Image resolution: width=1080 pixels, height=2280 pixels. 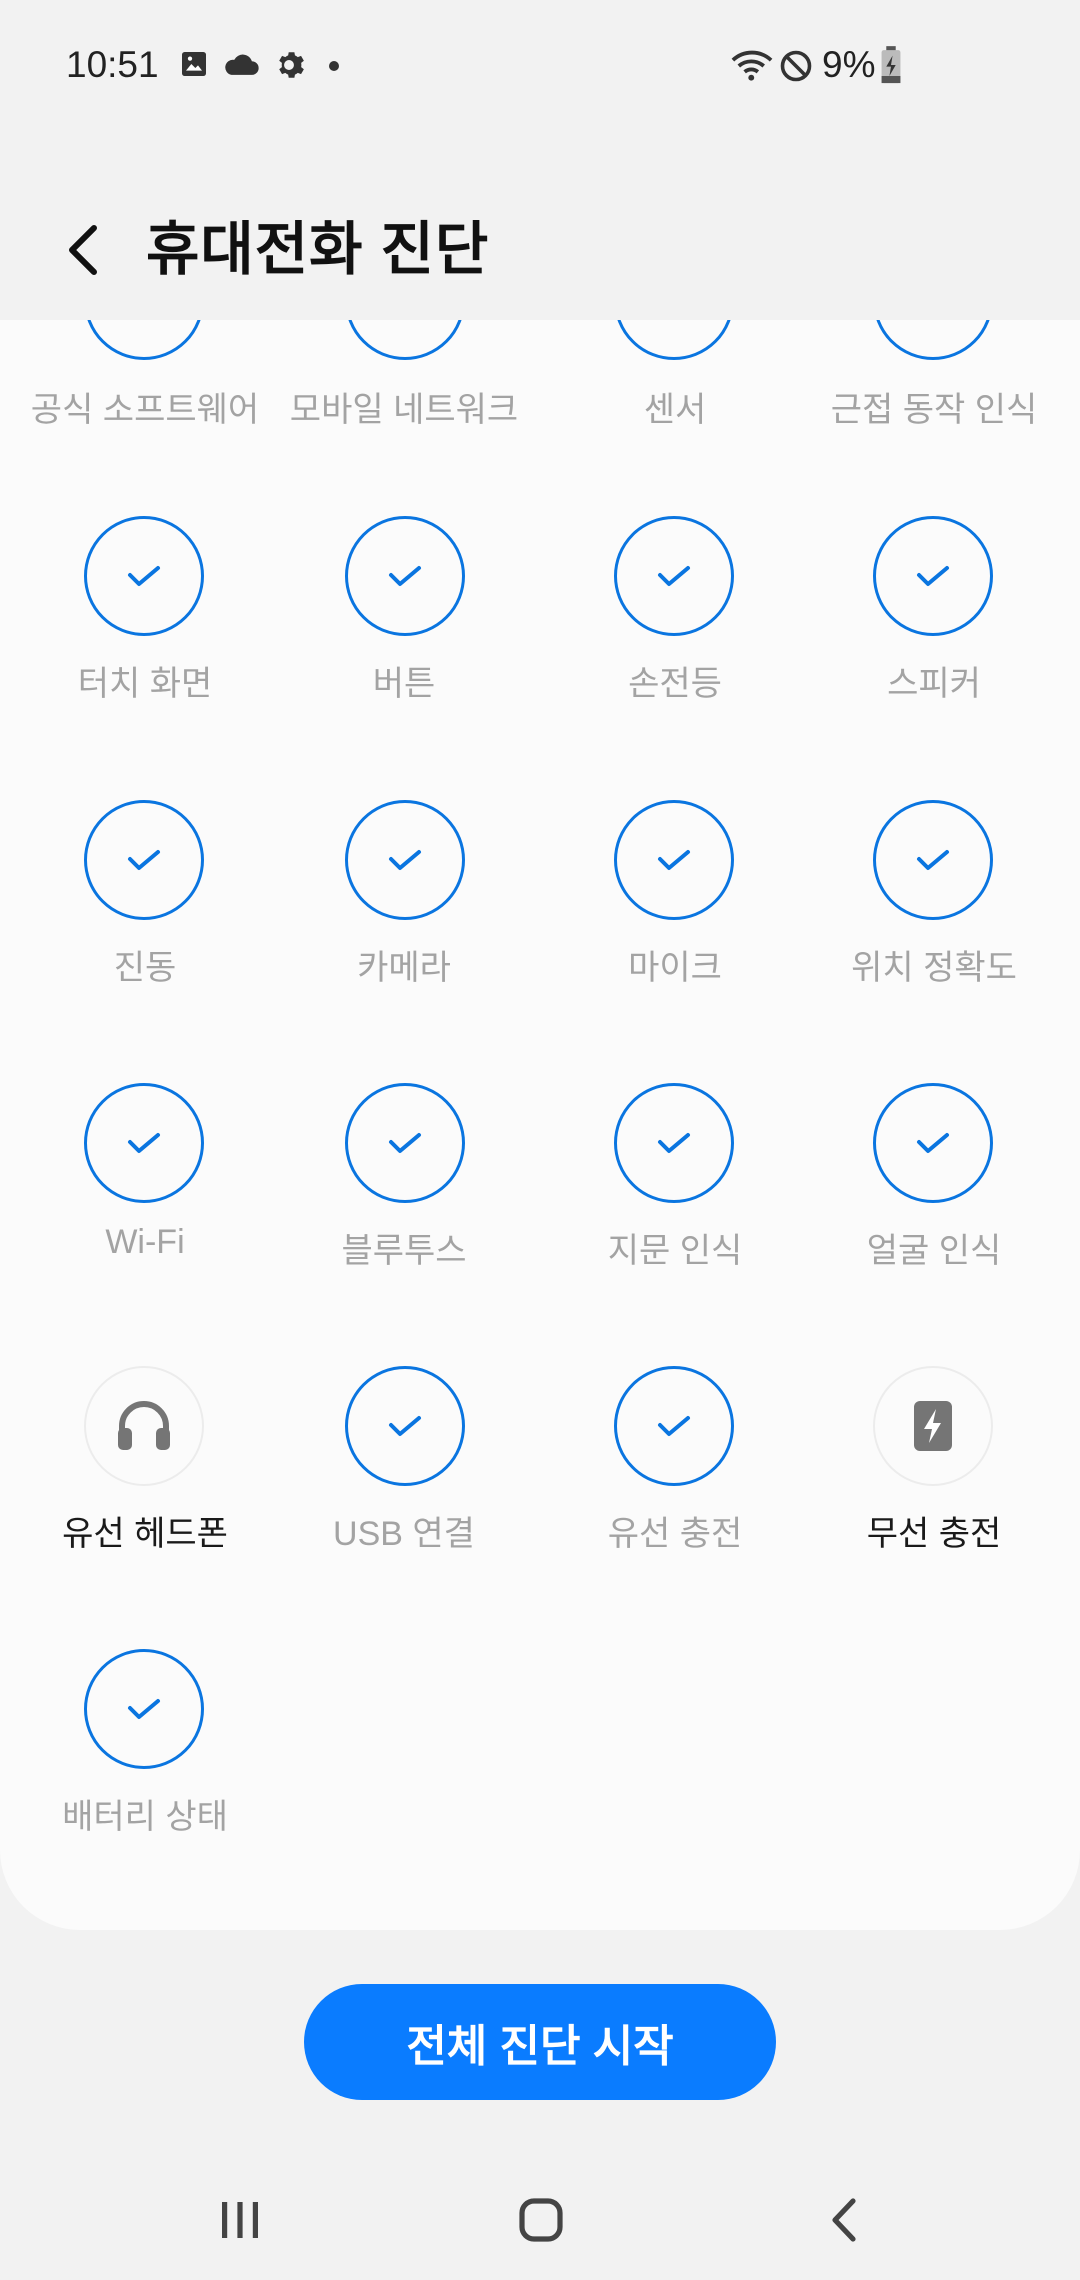 I want to click on cloud-icon, so click(x=242, y=64).